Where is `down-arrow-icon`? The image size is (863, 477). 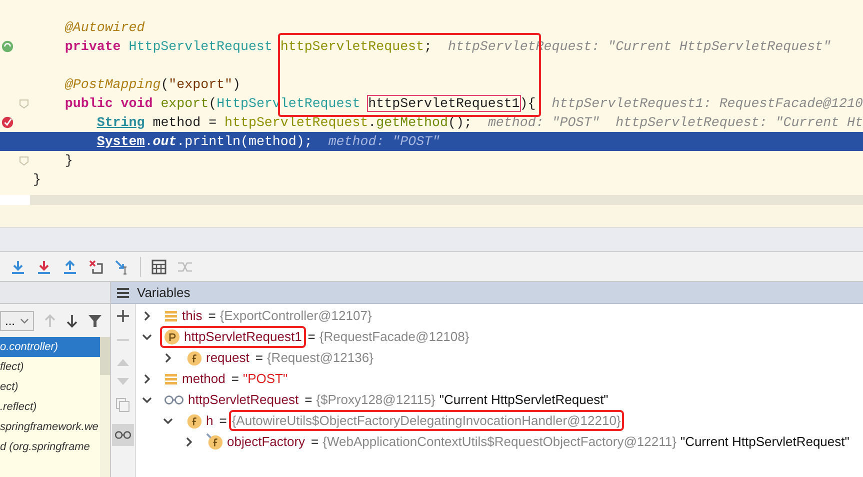
down-arrow-icon is located at coordinates (72, 321).